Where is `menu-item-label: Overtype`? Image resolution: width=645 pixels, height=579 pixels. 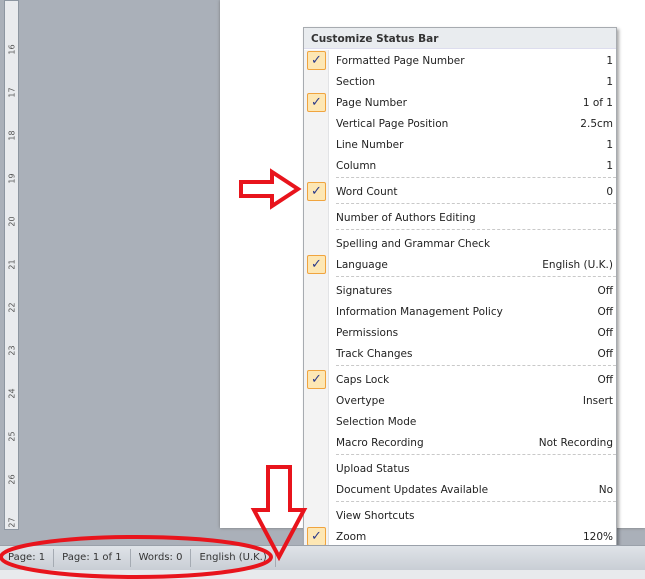 menu-item-label: Overtype is located at coordinates (360, 400).